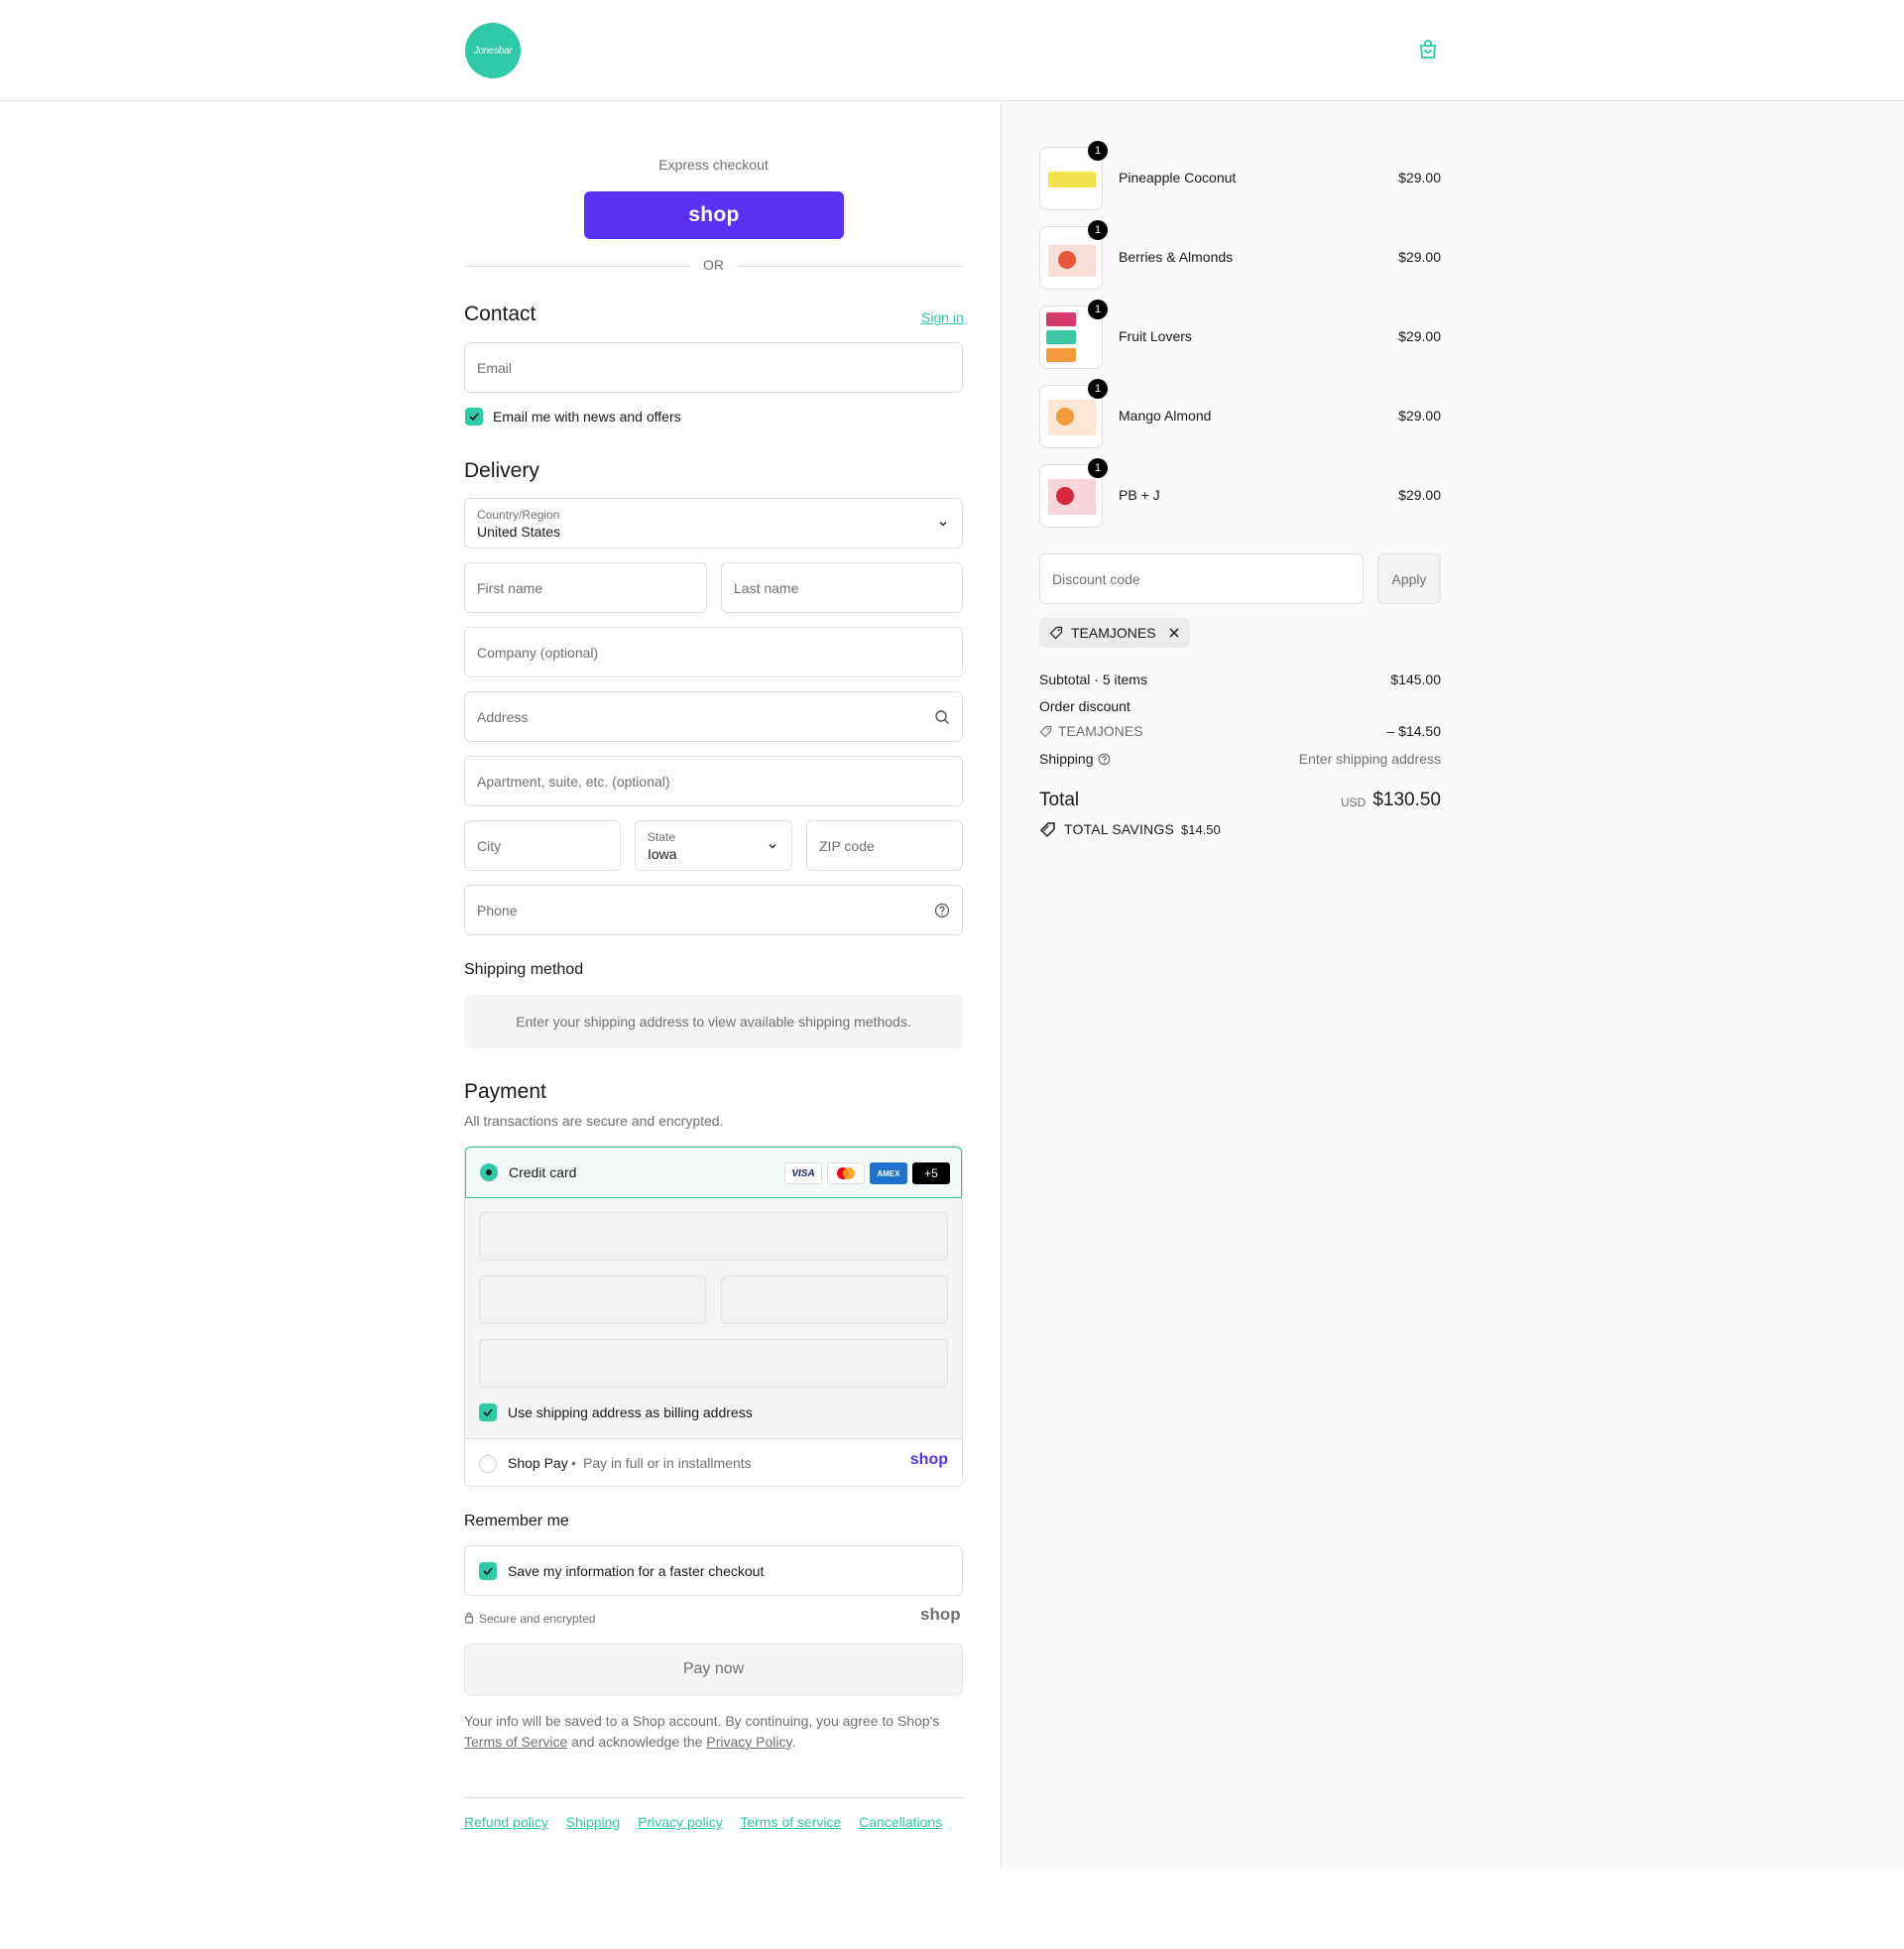 The height and width of the screenshot is (1949, 1904). Describe the element at coordinates (766, 588) in the screenshot. I see `last-name-placeholder: Last name` at that location.